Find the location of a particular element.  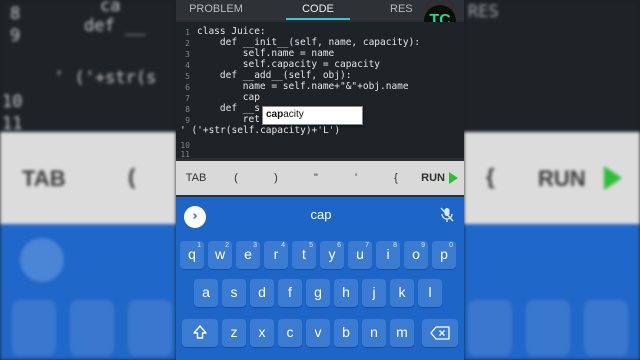

key-label: i is located at coordinates (388, 254).